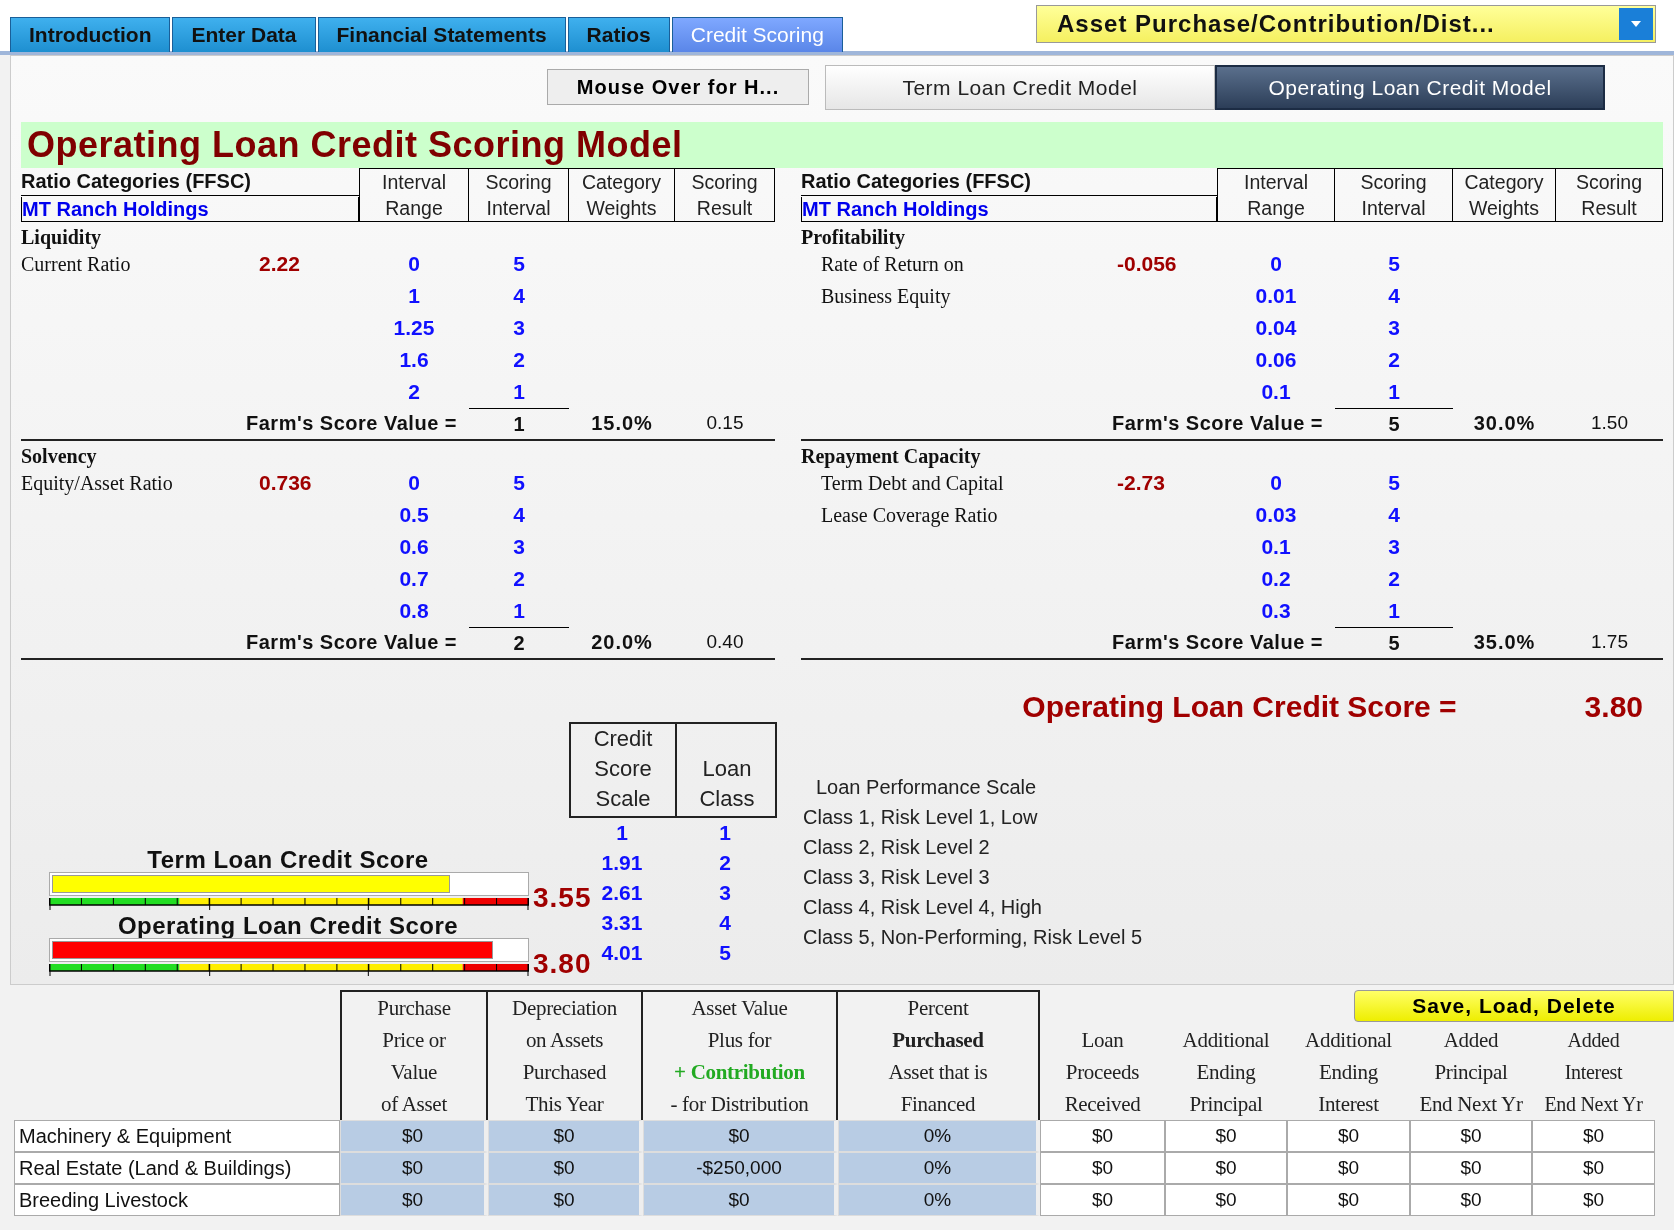 This screenshot has width=1674, height=1230. What do you see at coordinates (740, 1168) in the screenshot?
I see `input-cell: -$250,000` at bounding box center [740, 1168].